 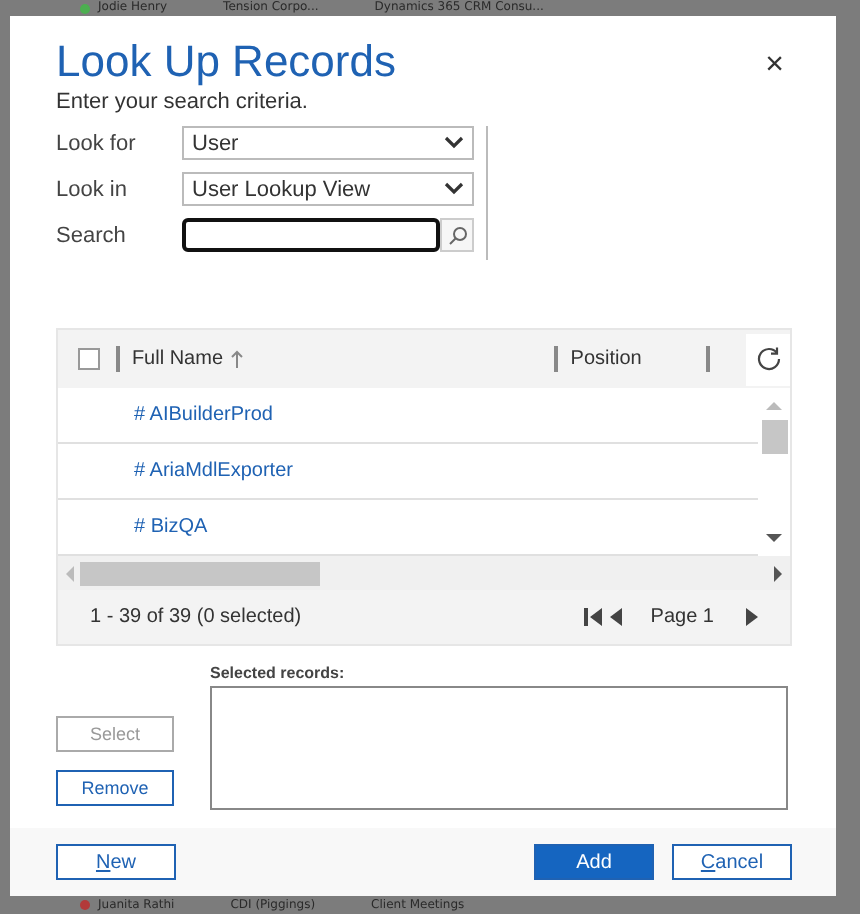 What do you see at coordinates (203, 415) in the screenshot?
I see `record-link: # AIBuilderProd` at bounding box center [203, 415].